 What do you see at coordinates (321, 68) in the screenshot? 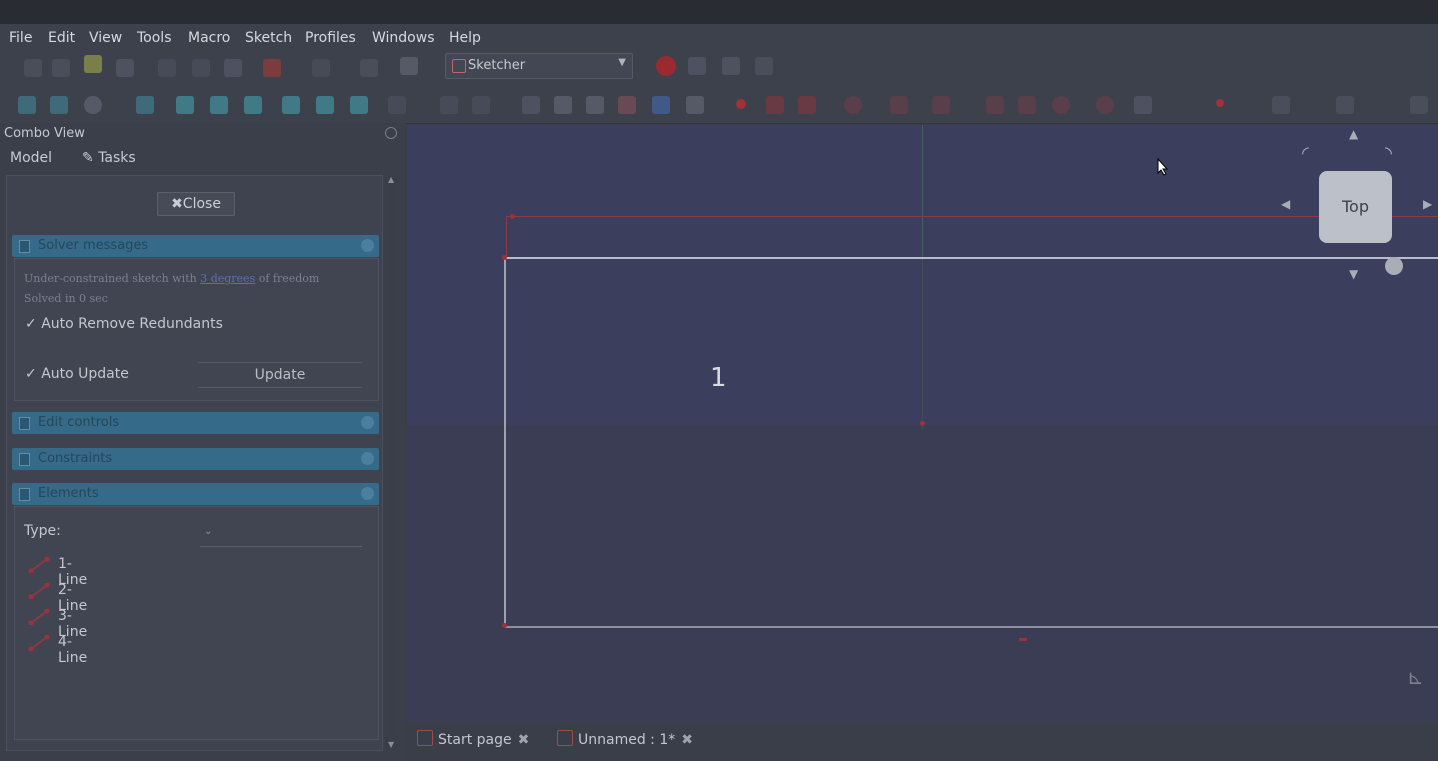
I see `redo-icon` at bounding box center [321, 68].